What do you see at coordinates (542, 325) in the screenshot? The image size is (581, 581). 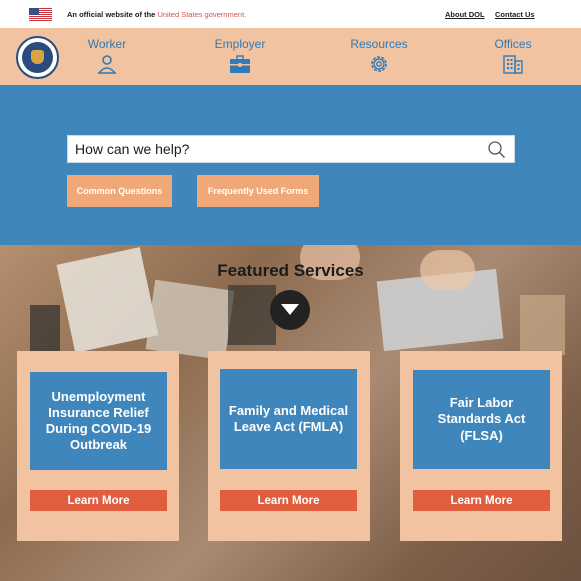 I see `background-photo-clipboard` at bounding box center [542, 325].